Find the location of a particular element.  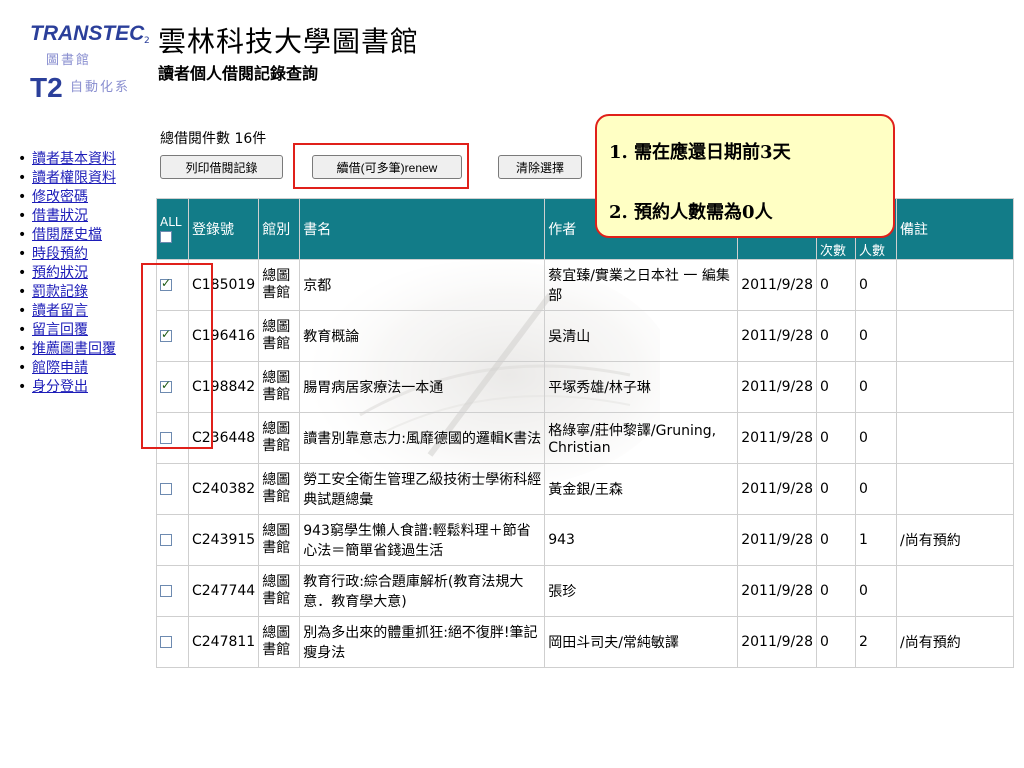

title-cell: 教育行政:綜合題庫解析(教育法規大意．教育學大意) is located at coordinates (422, 591).